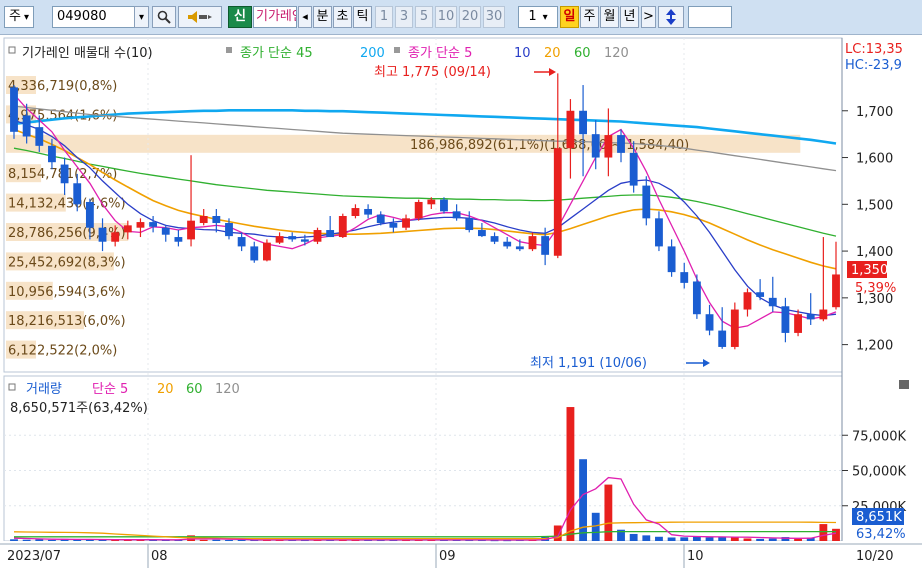 This screenshot has height=576, width=922. What do you see at coordinates (494, 17) in the screenshot?
I see `interval-30-button: 30` at bounding box center [494, 17].